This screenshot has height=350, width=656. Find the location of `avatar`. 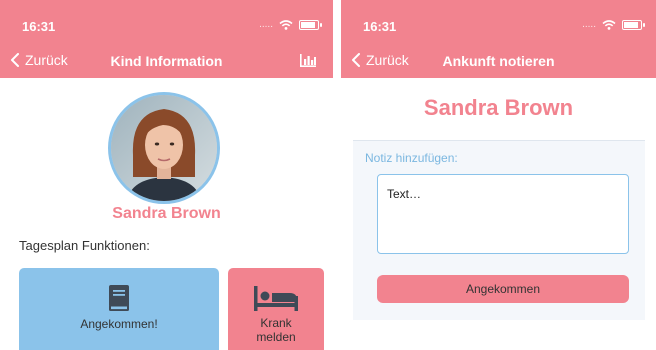

avatar is located at coordinates (164, 148).